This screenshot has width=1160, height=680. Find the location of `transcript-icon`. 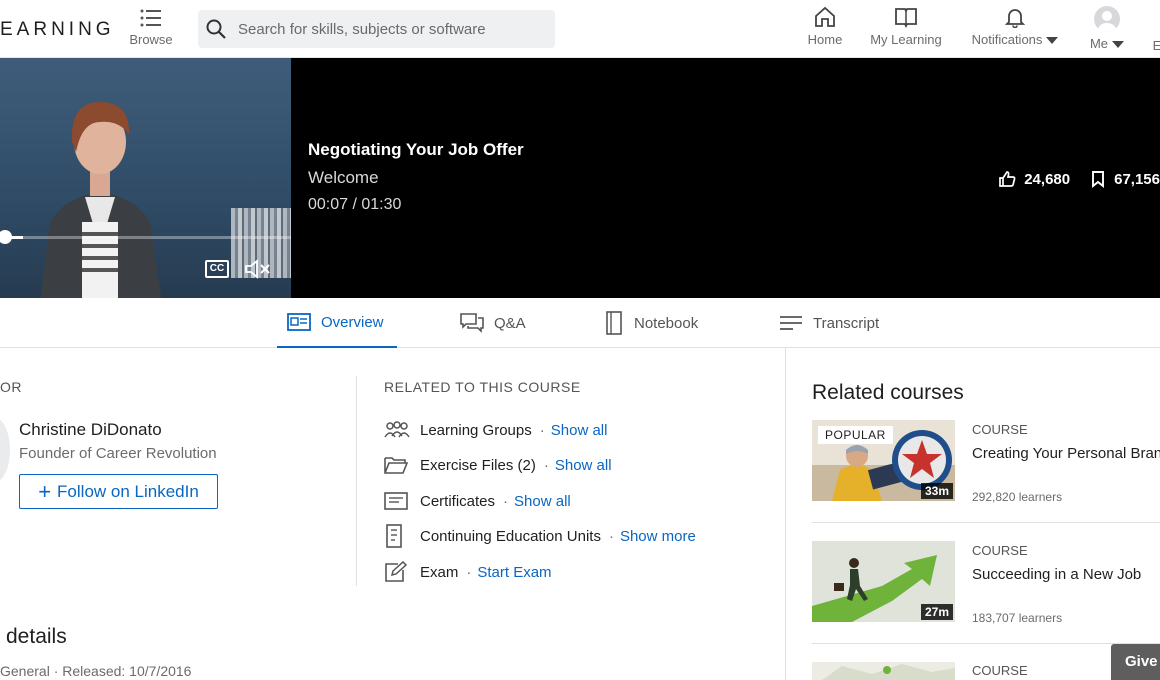

transcript-icon is located at coordinates (791, 323).